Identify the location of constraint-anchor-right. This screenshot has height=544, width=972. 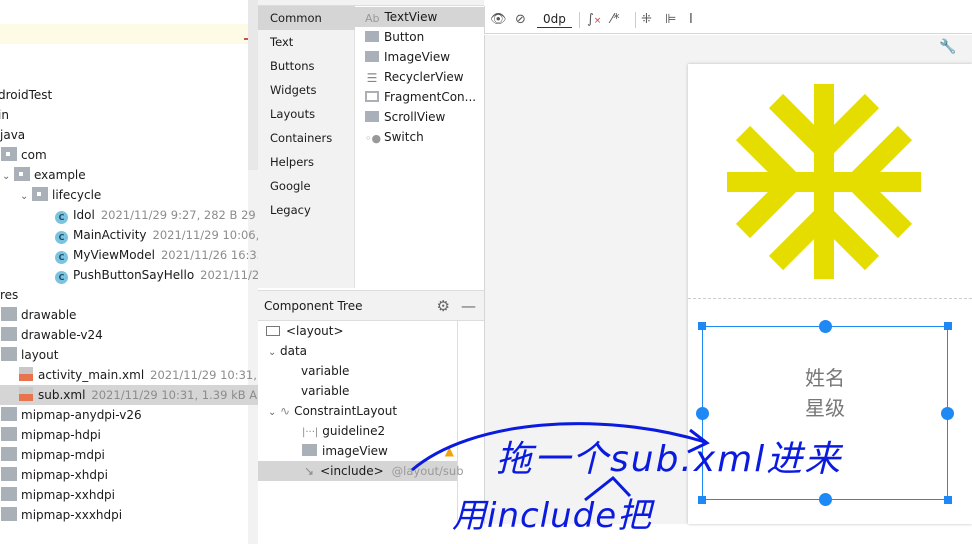
(947, 413).